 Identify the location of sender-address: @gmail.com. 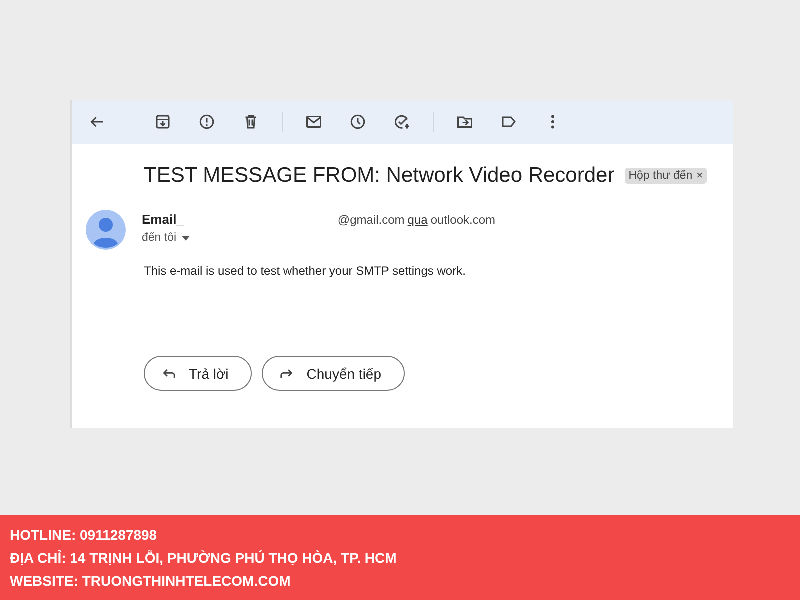
(371, 220).